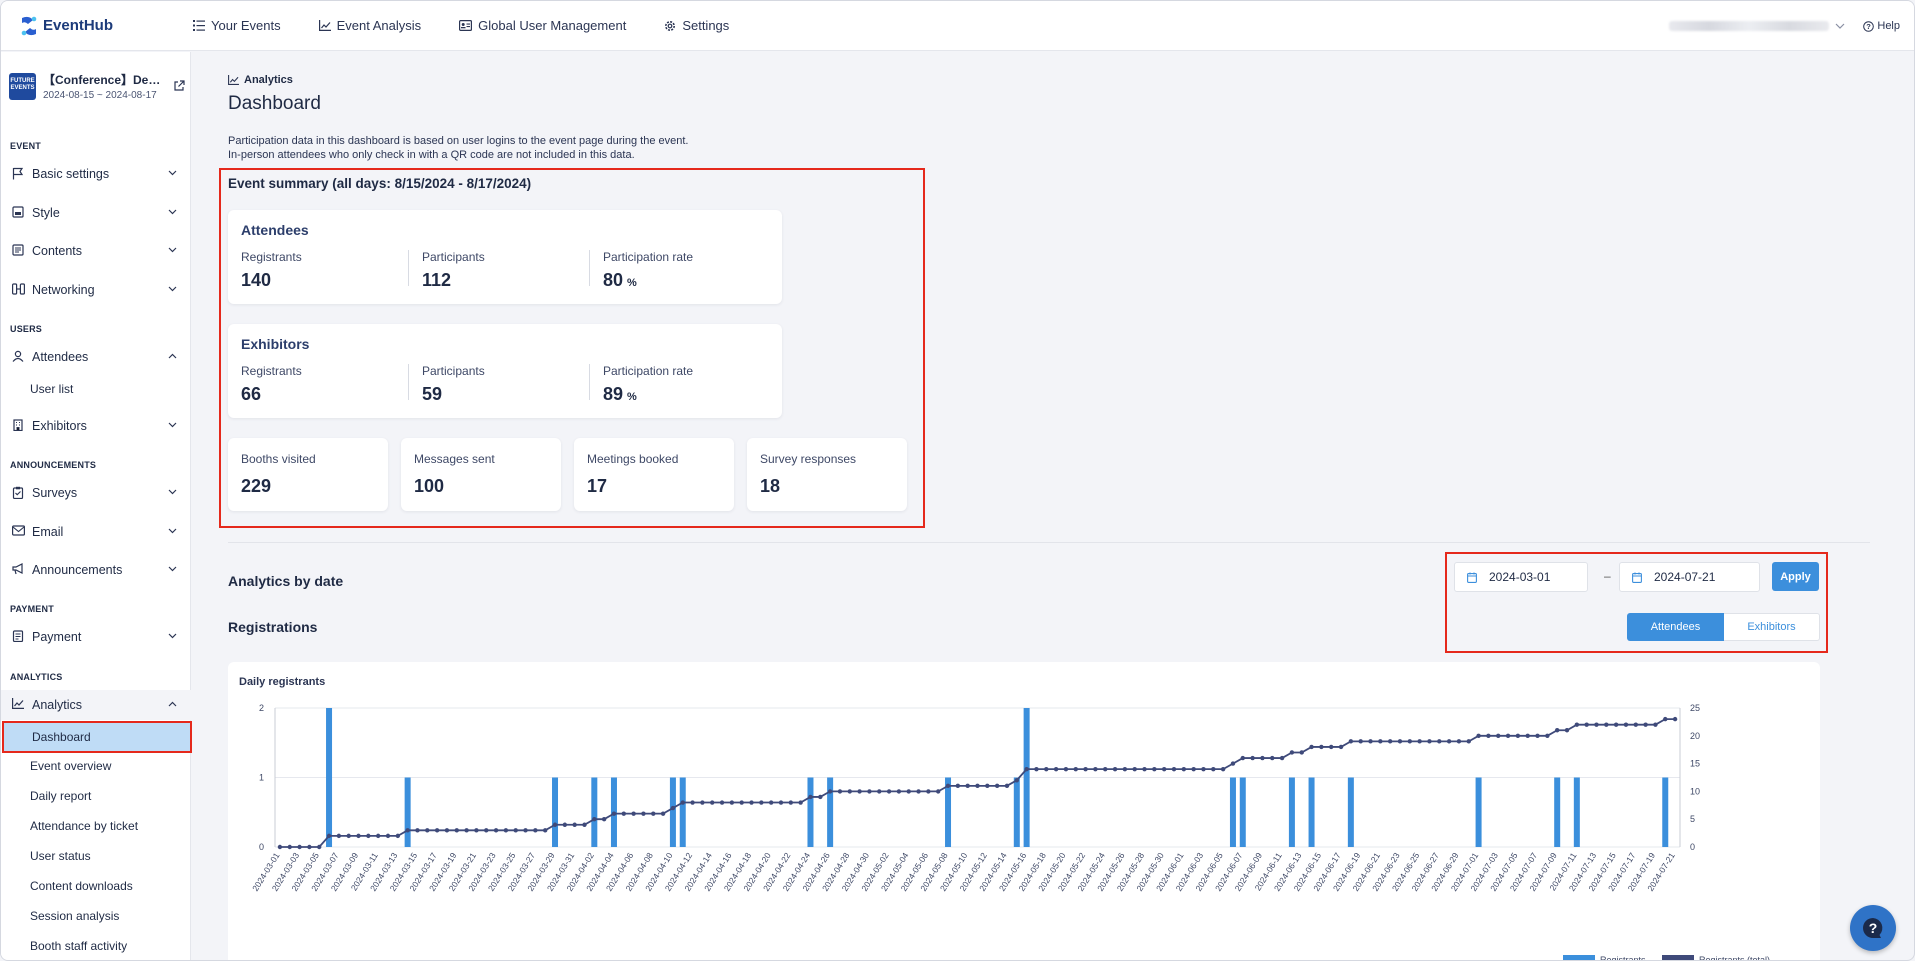 This screenshot has width=1915, height=961. What do you see at coordinates (96, 856) in the screenshot?
I see `sidebar-item-user-status: User status` at bounding box center [96, 856].